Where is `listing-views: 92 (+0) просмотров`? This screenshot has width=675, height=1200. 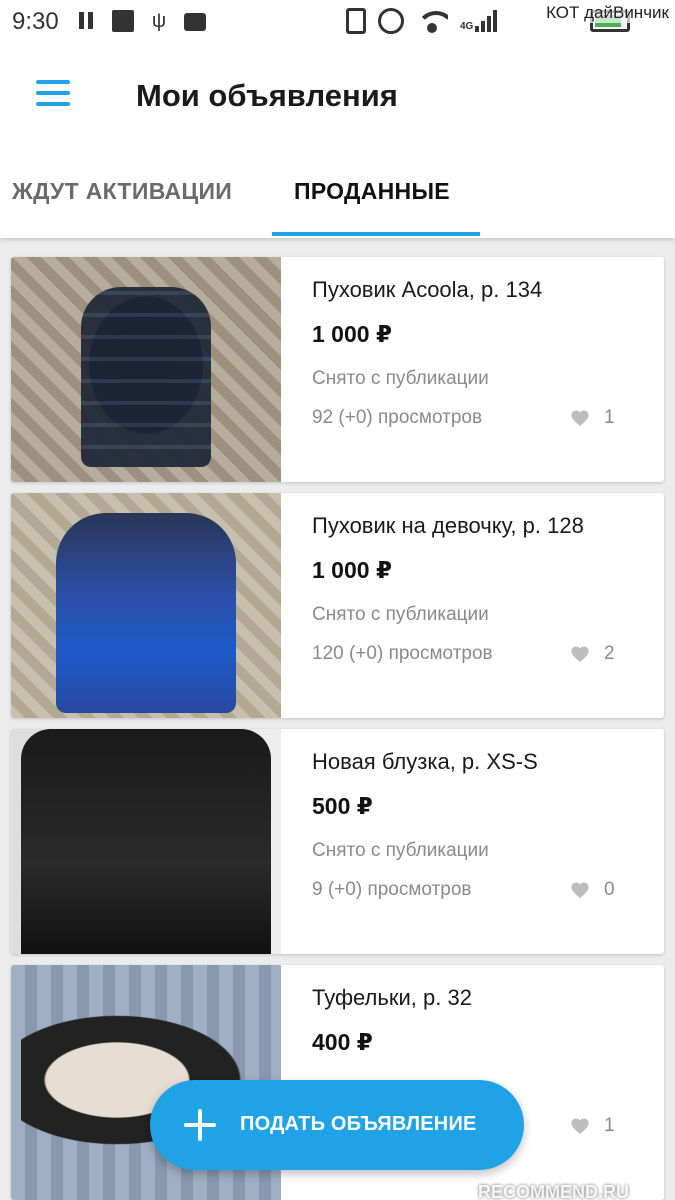 listing-views: 92 (+0) просмотров is located at coordinates (397, 417).